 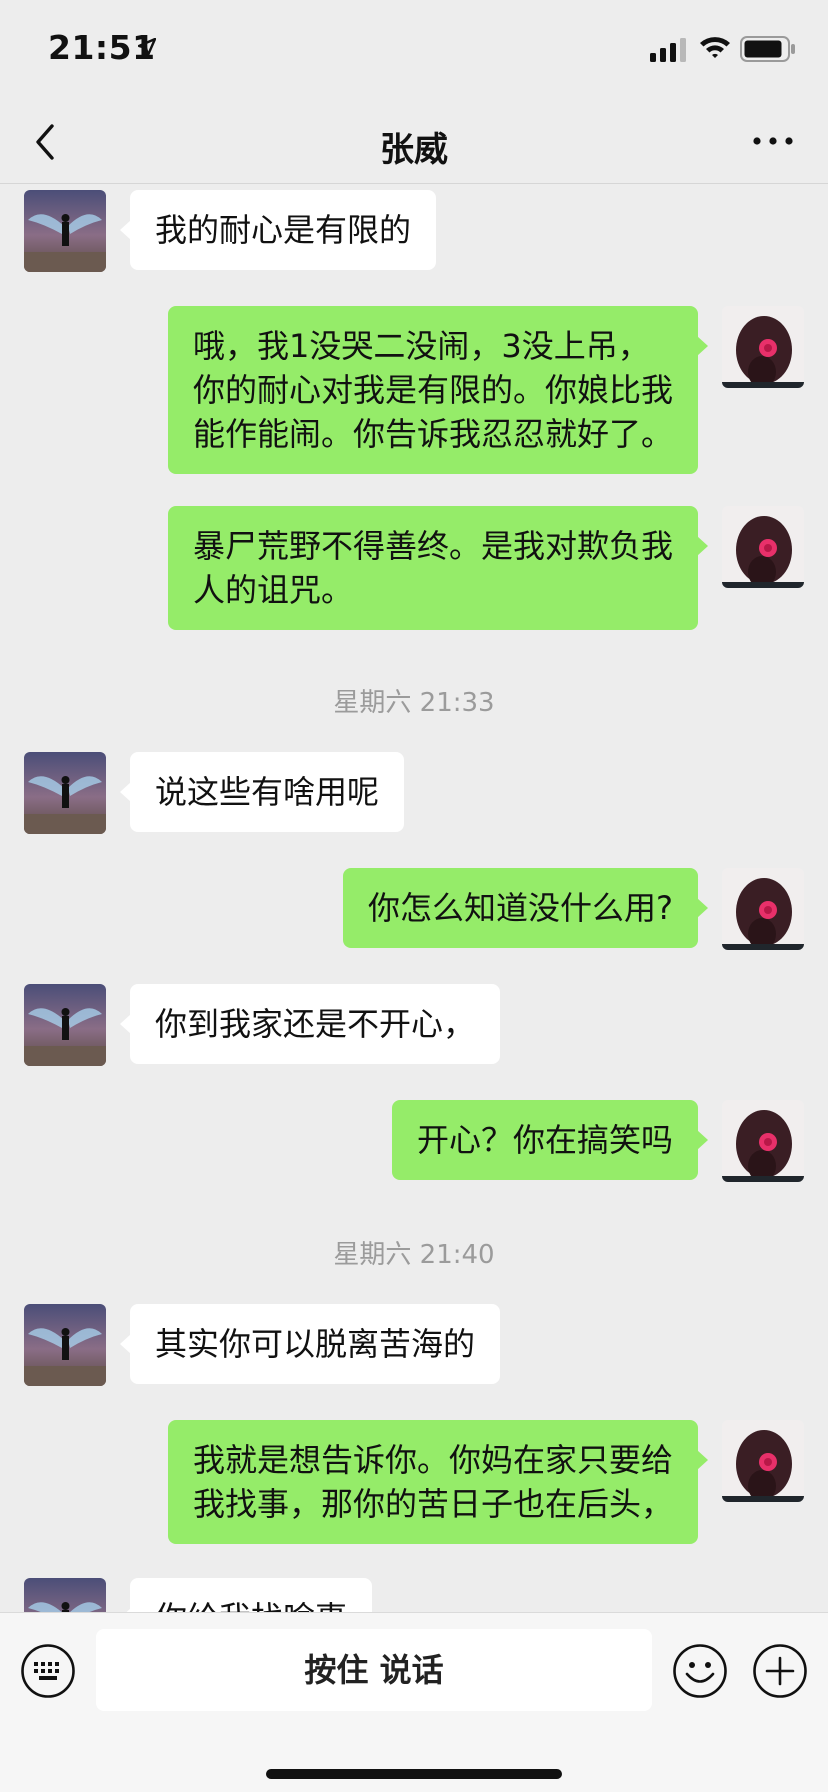 What do you see at coordinates (700, 1671) in the screenshot?
I see `emoji-icon` at bounding box center [700, 1671].